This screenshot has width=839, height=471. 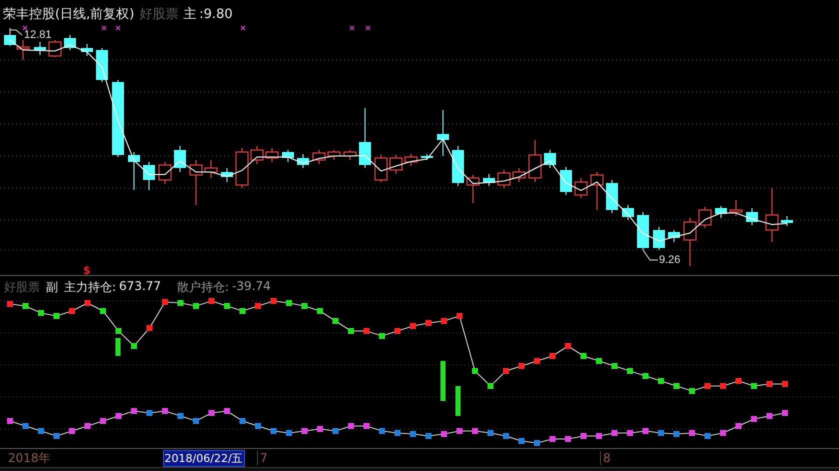 What do you see at coordinates (52, 287) in the screenshot?
I see `panel-label: 副` at bounding box center [52, 287].